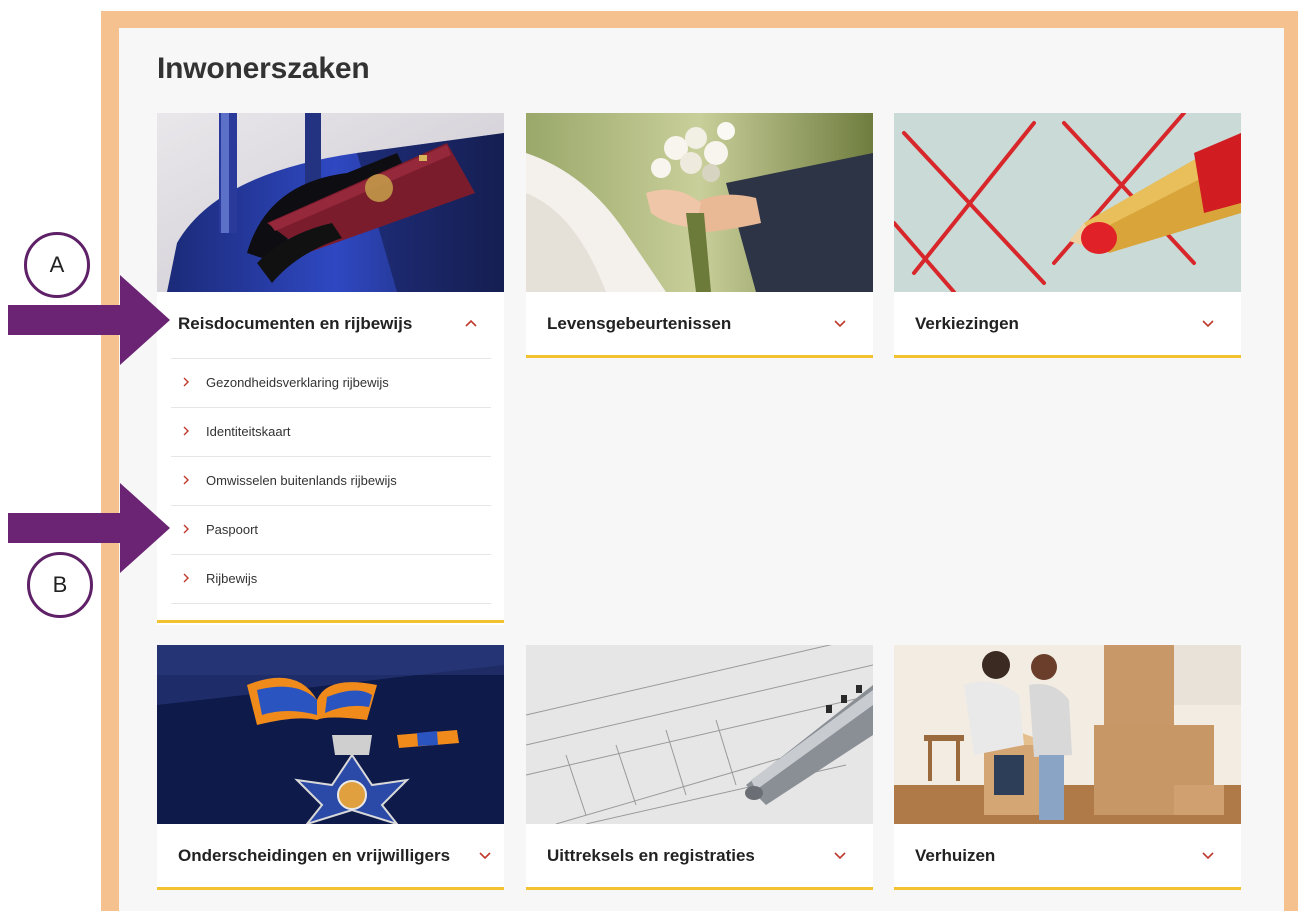 Image resolution: width=1299 pixels, height=911 pixels. I want to click on list-item-gezondheidsverklaring: Gezondheidsverklaring rijbewijs, so click(331, 382).